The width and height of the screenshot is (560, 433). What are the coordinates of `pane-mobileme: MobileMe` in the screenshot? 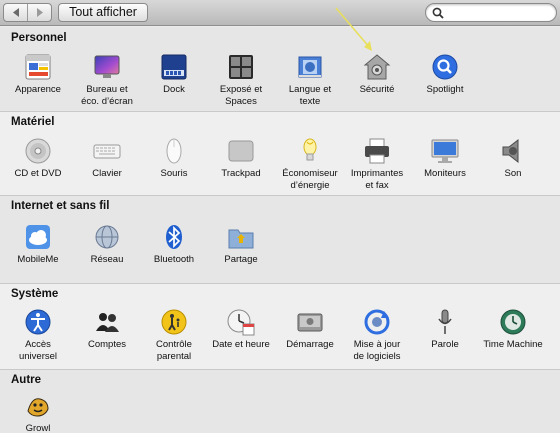 It's located at (38, 244).